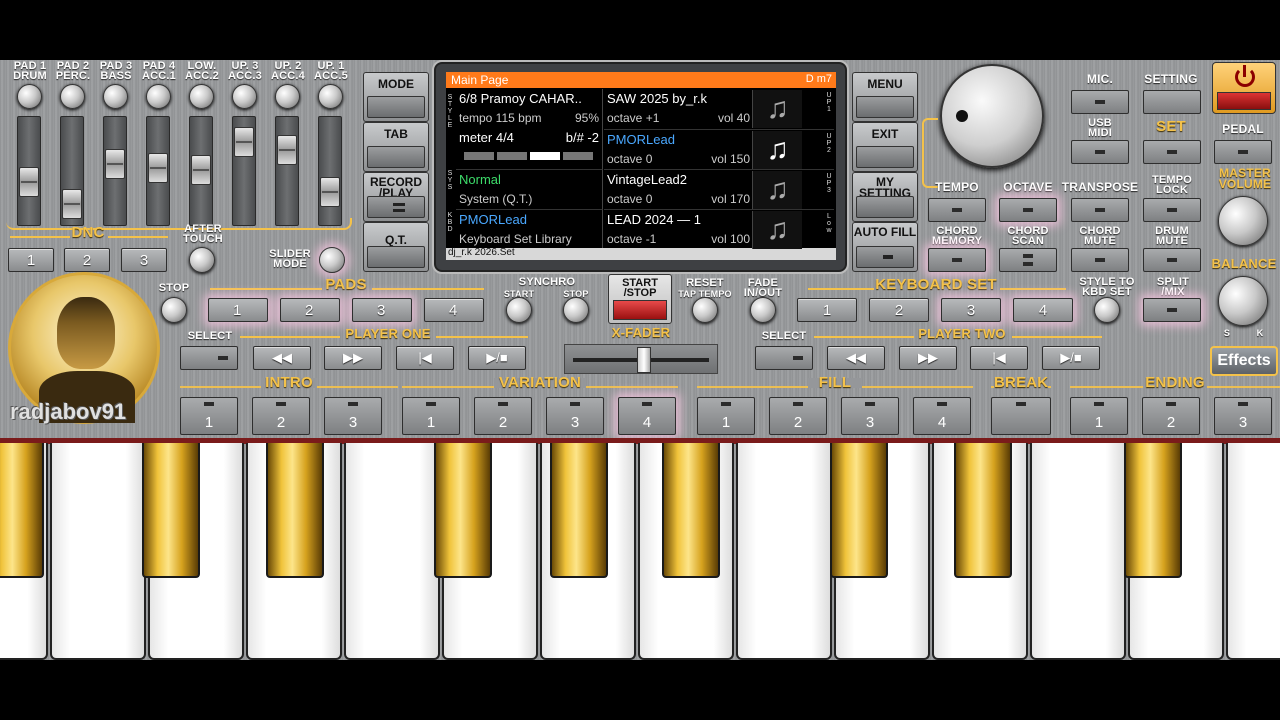 Image resolution: width=1280 pixels, height=720 pixels. Describe the element at coordinates (1244, 88) in the screenshot. I see `power-button` at that location.